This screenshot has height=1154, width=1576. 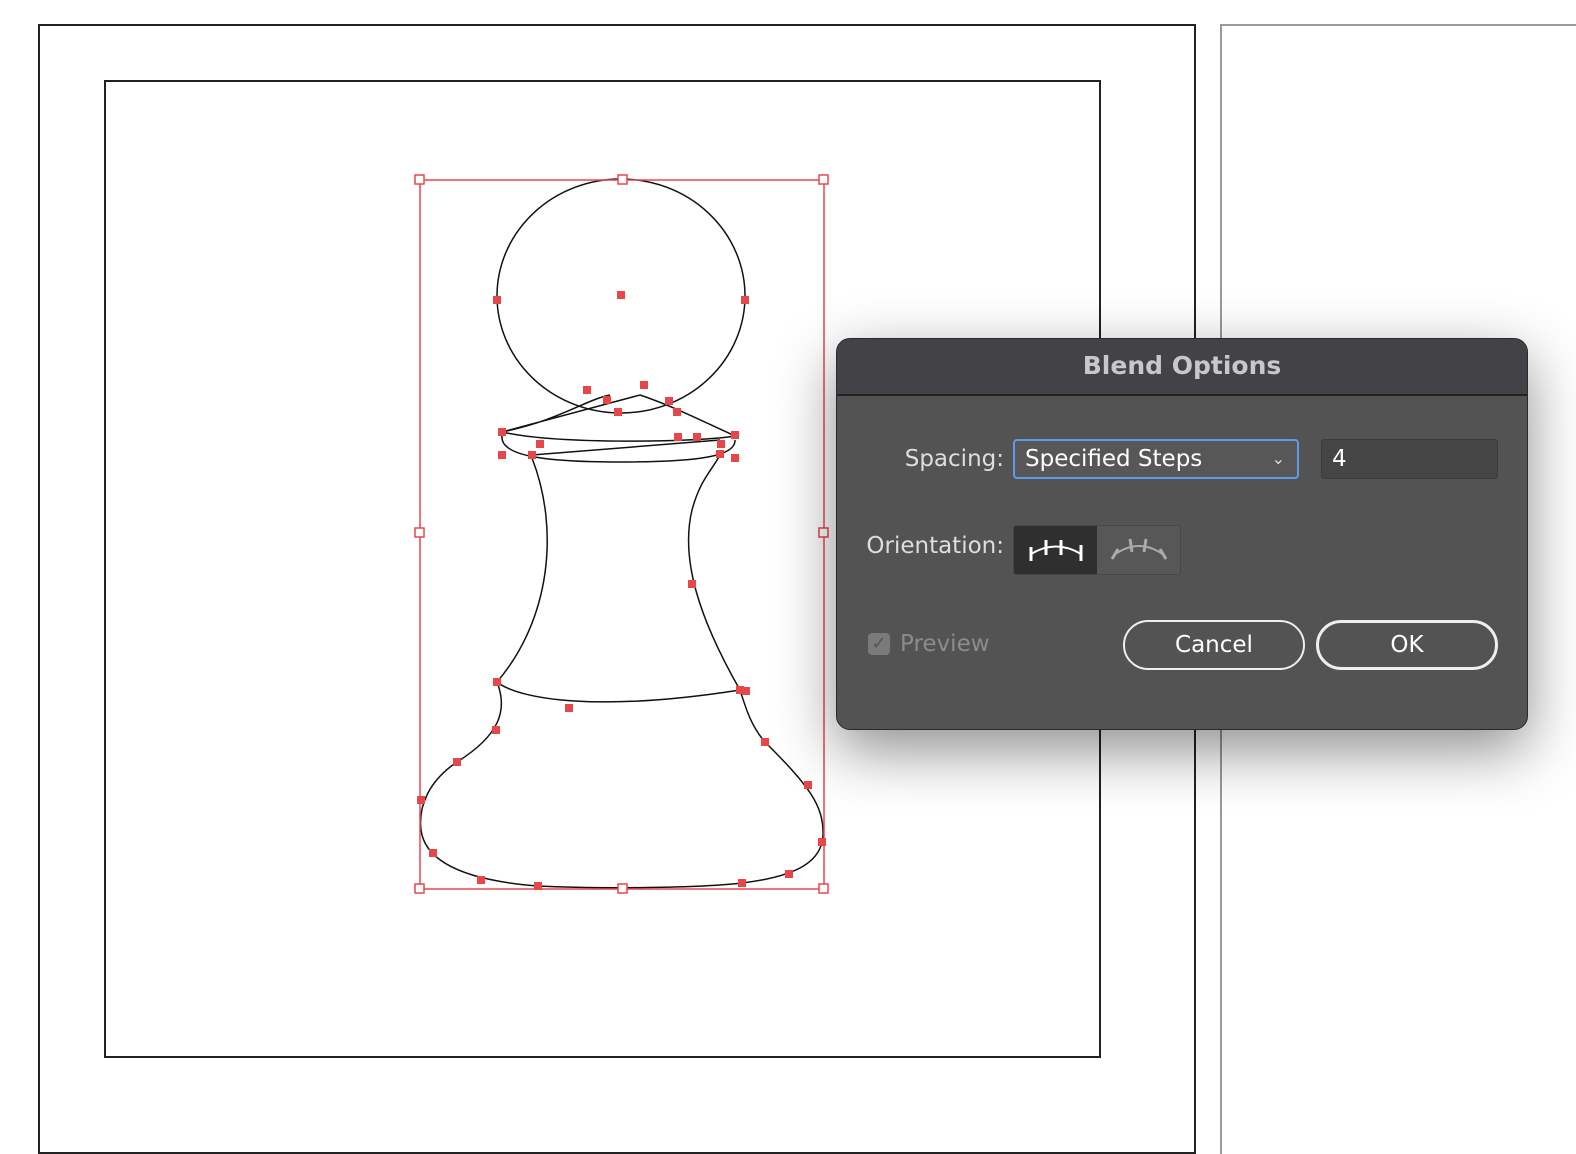 What do you see at coordinates (879, 644) in the screenshot?
I see `checkmark-icon: ✓` at bounding box center [879, 644].